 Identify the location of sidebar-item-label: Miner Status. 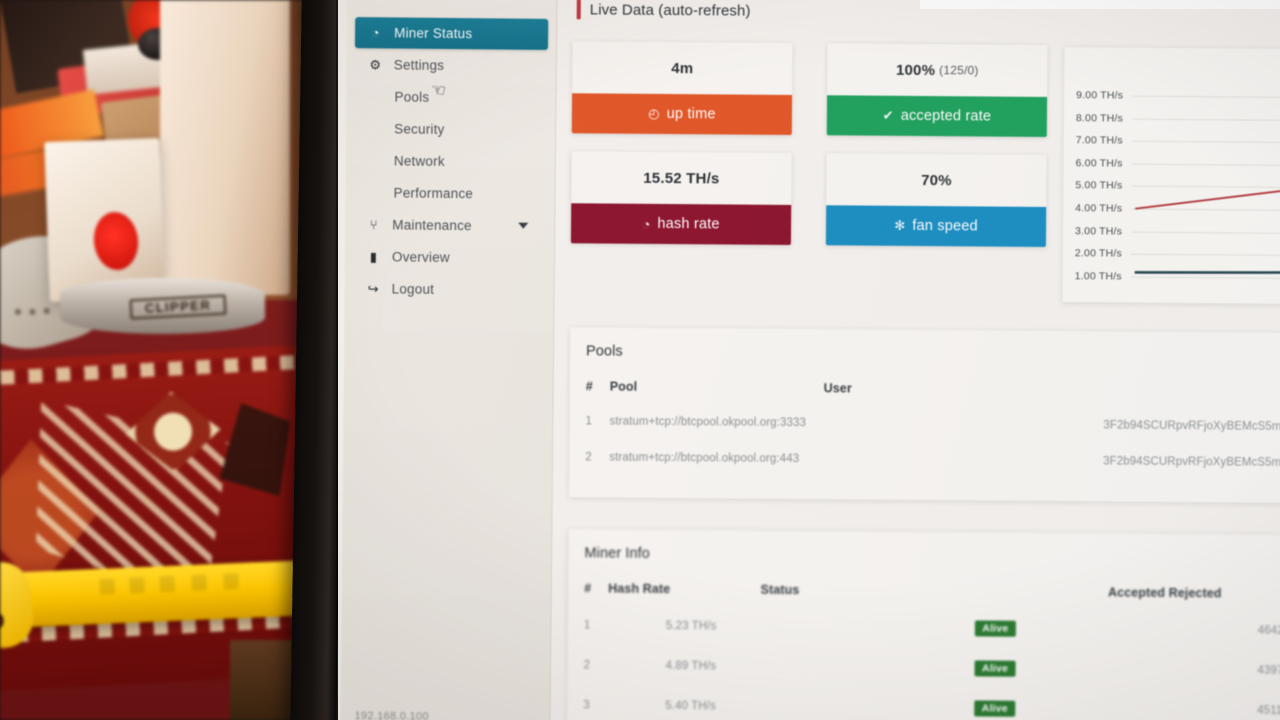
(433, 33).